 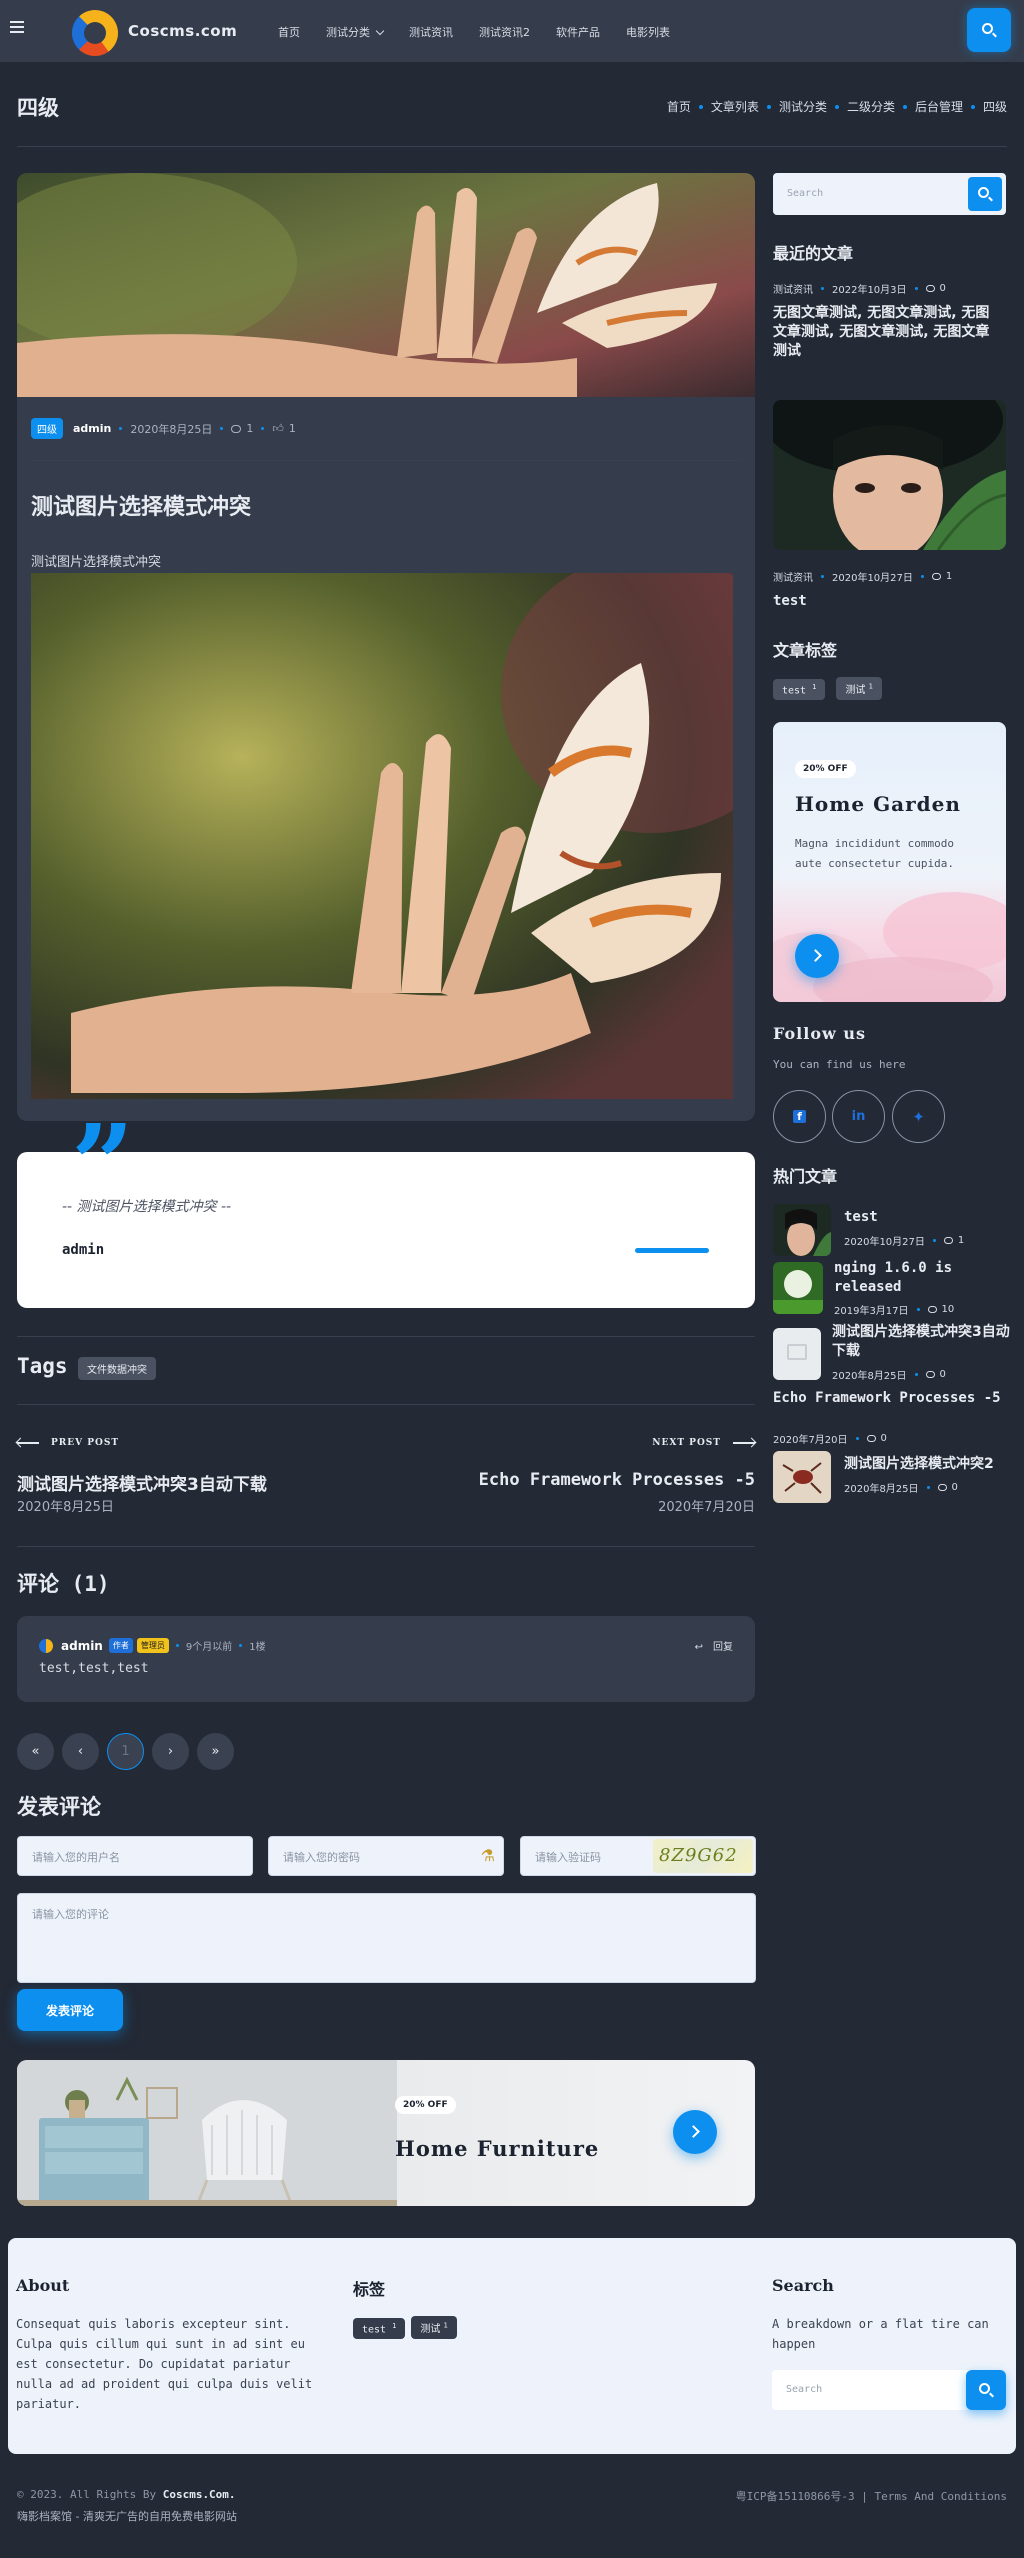 What do you see at coordinates (386, 1856) in the screenshot?
I see `password-input: 请输入您的密码 ⚗` at bounding box center [386, 1856].